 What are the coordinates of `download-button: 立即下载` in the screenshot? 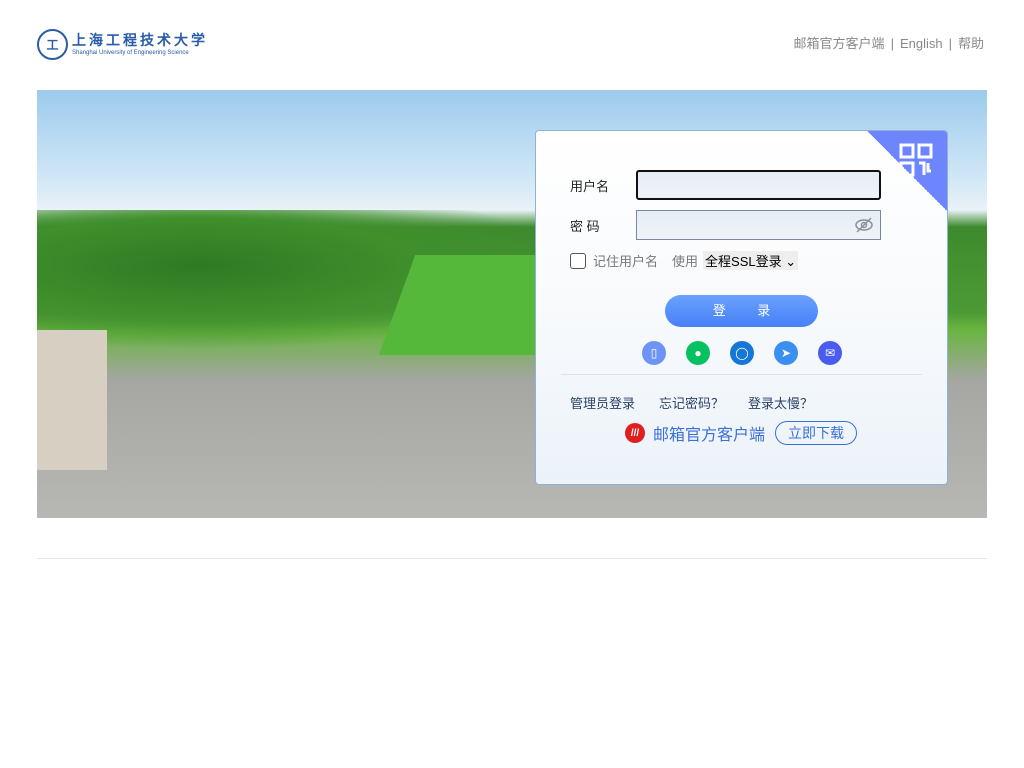 It's located at (816, 433).